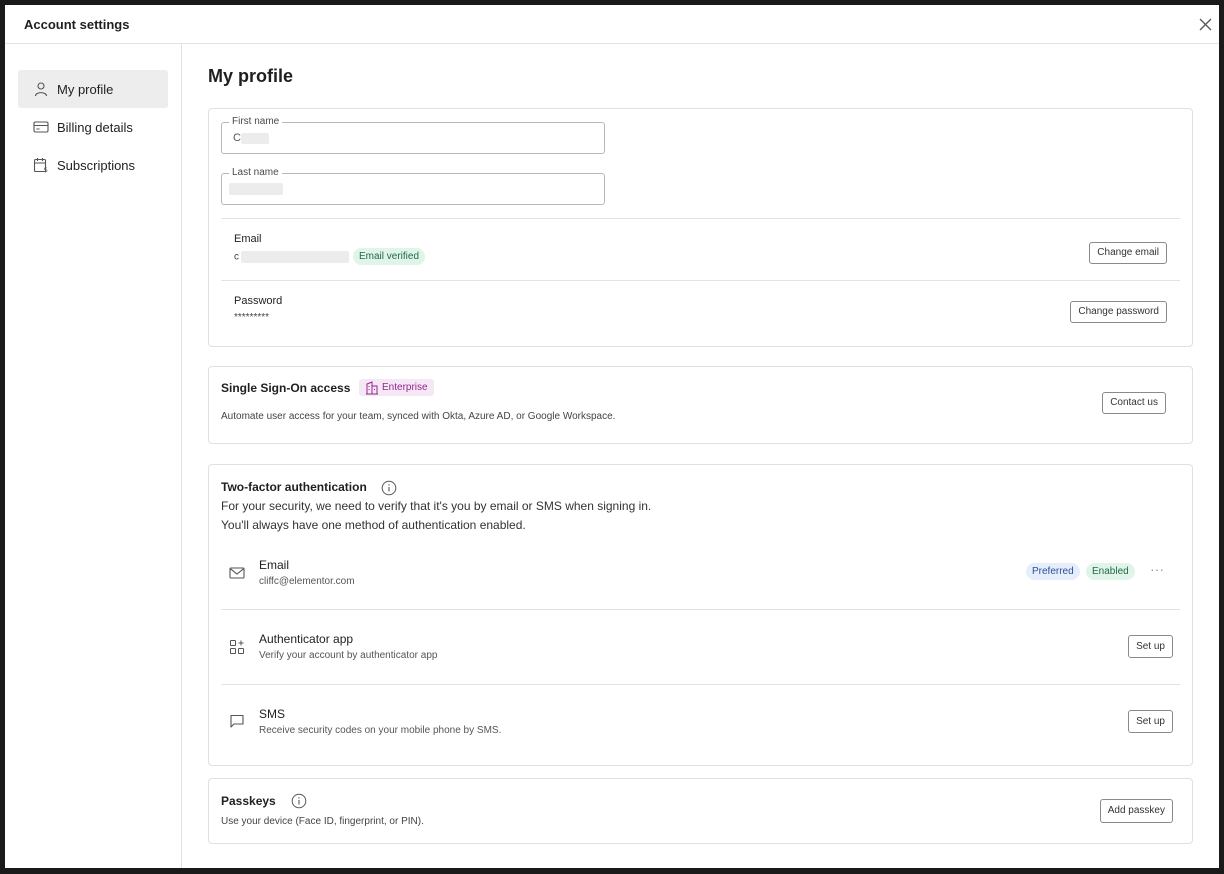 This screenshot has height=874, width=1224. Describe the element at coordinates (348, 655) in the screenshot. I see `method-app-subtitle: Verify your account by authenticator app` at that location.